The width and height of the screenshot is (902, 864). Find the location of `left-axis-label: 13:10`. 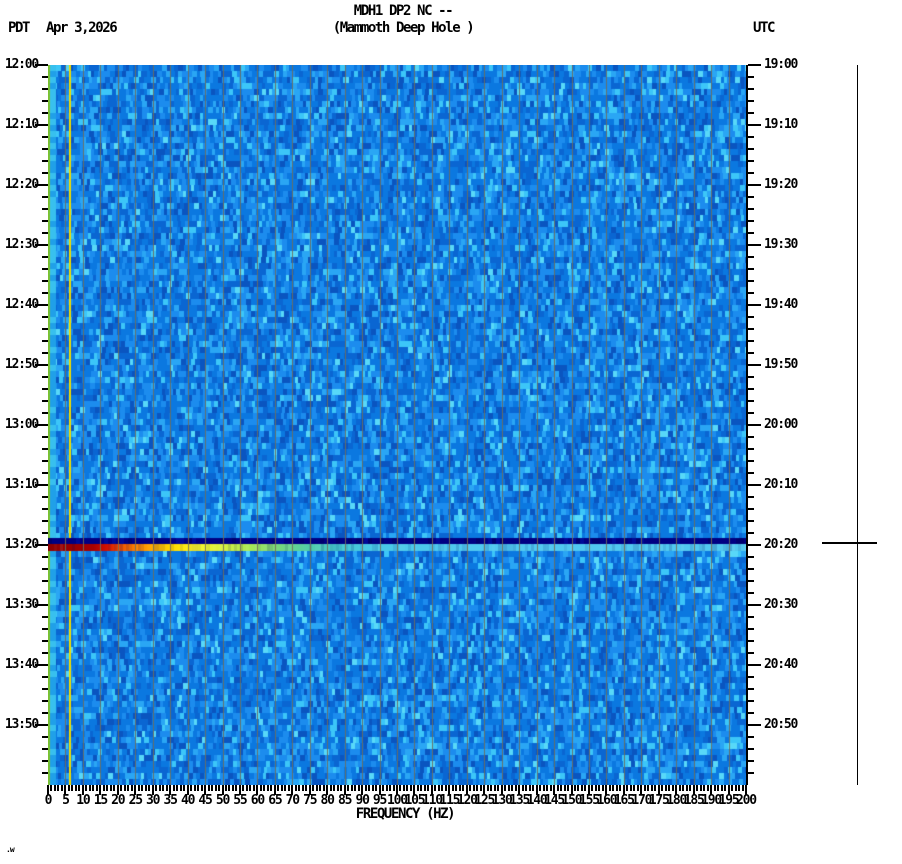

left-axis-label: 13:10 is located at coordinates (21, 484).